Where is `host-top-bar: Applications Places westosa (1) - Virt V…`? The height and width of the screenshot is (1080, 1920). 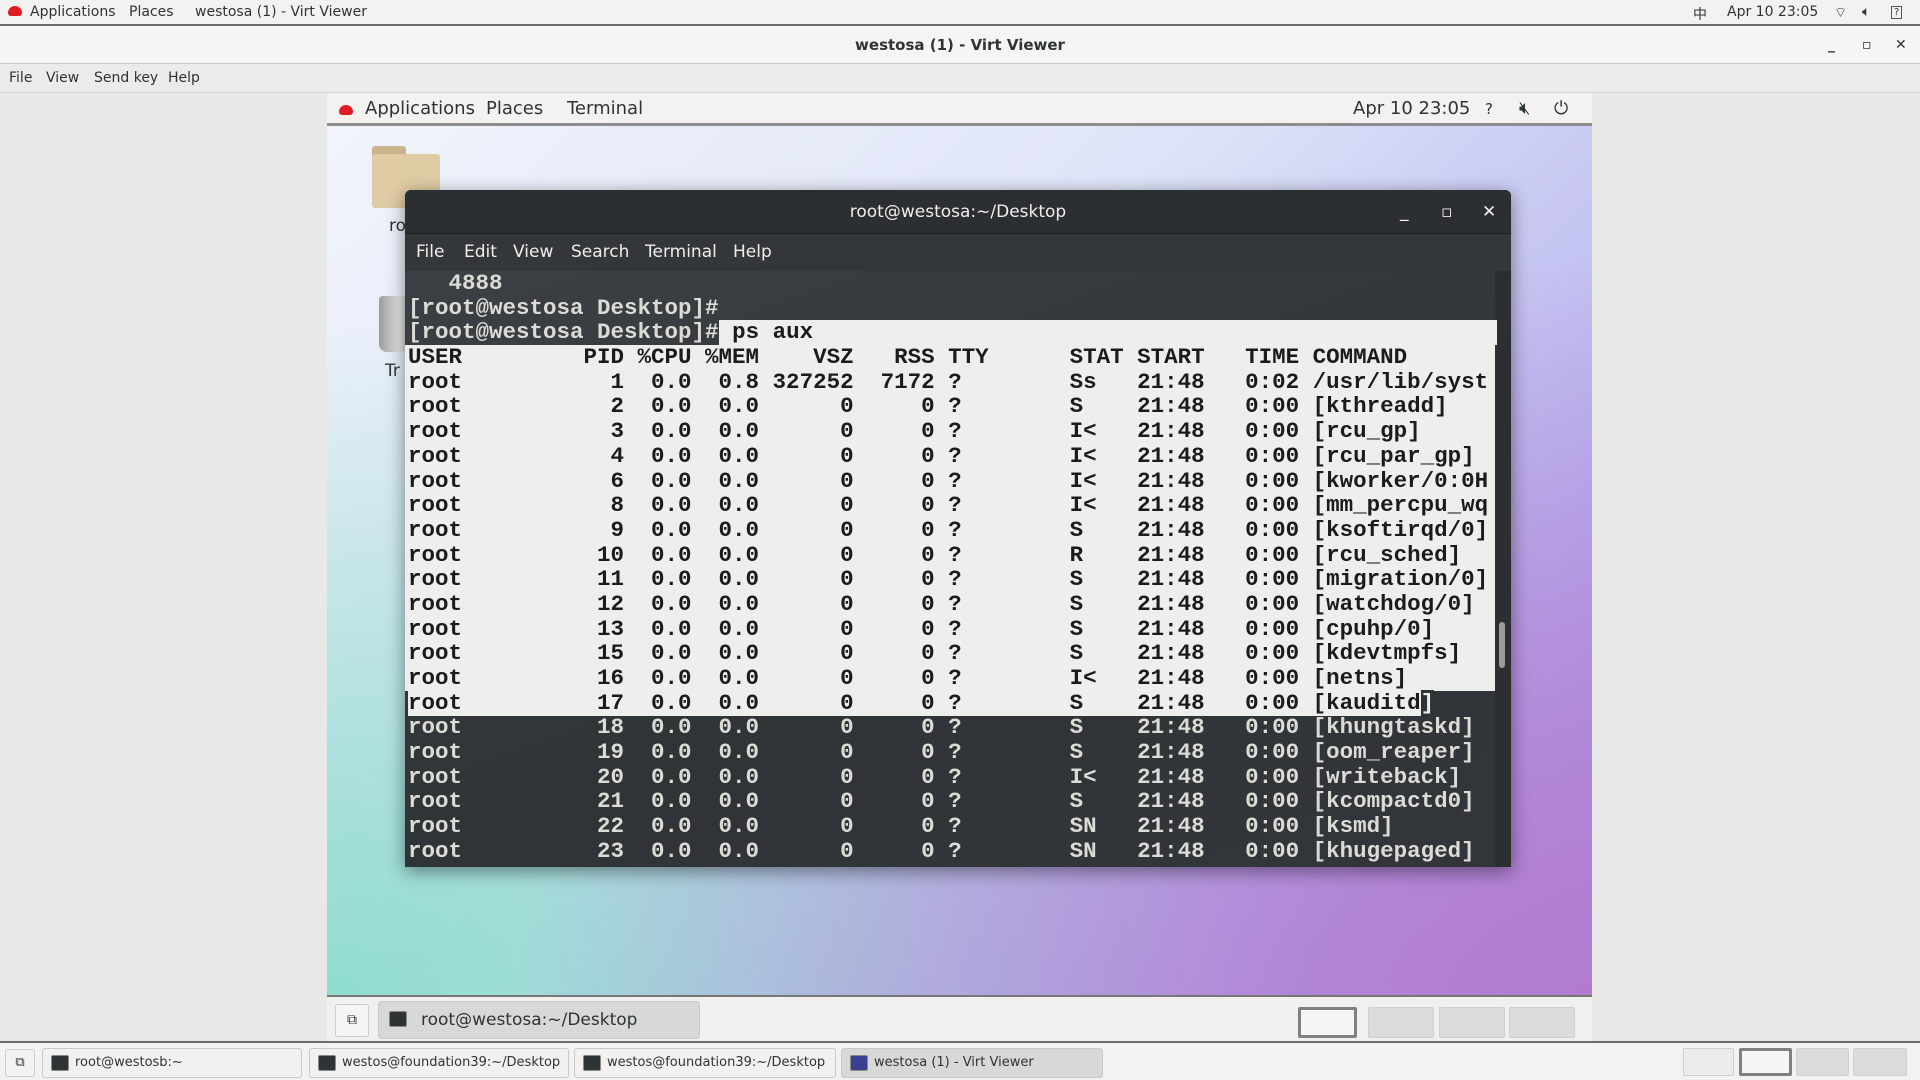 host-top-bar: Applications Places westosa (1) - Virt V… is located at coordinates (960, 13).